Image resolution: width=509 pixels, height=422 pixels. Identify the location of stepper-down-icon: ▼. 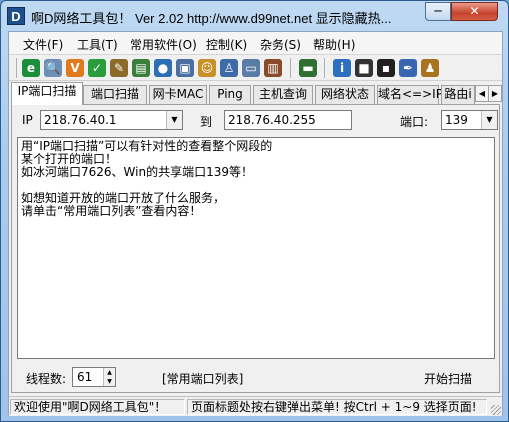
(109, 381).